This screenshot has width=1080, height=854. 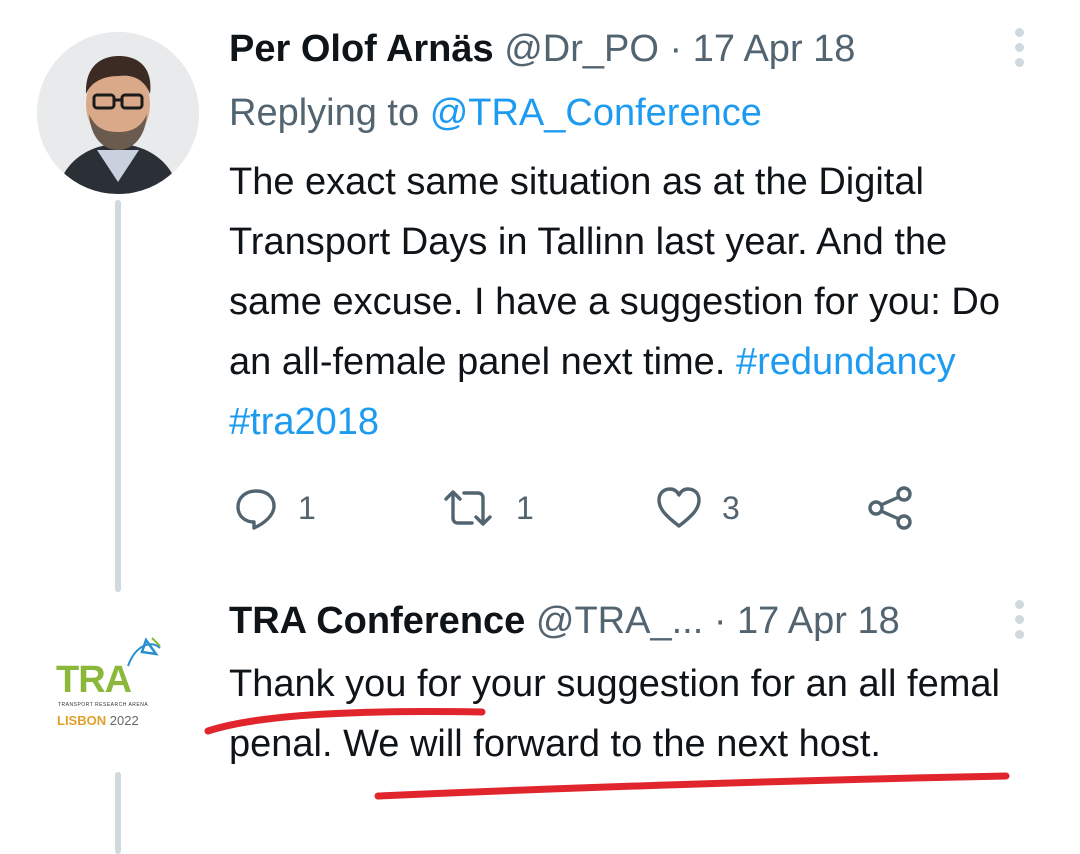 What do you see at coordinates (607, 754) in the screenshot?
I see `red-underline-annotations` at bounding box center [607, 754].